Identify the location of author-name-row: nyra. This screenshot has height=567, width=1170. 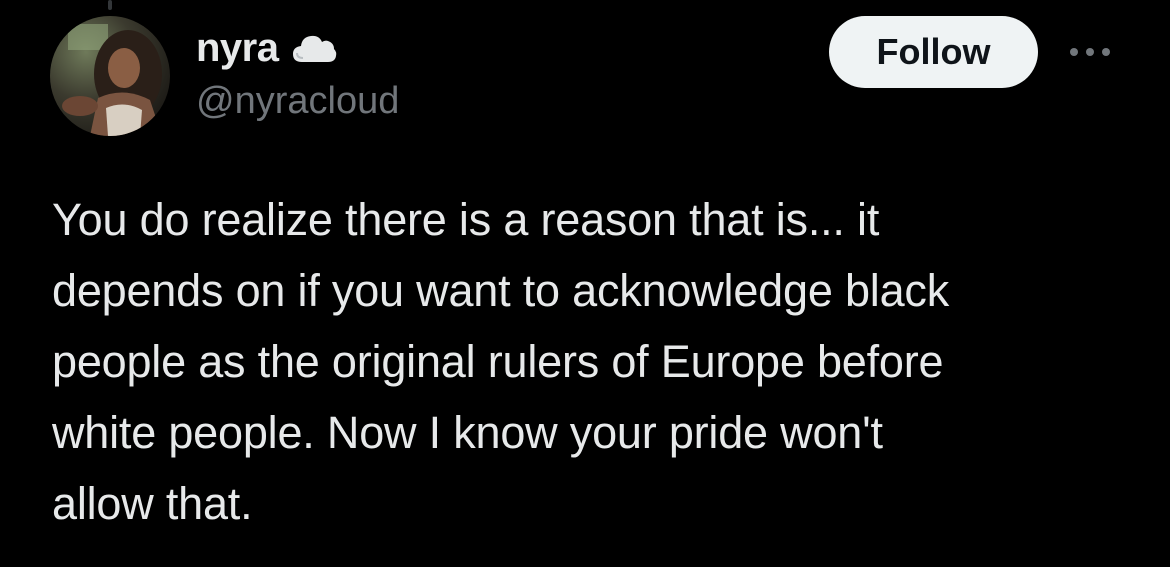
(266, 48).